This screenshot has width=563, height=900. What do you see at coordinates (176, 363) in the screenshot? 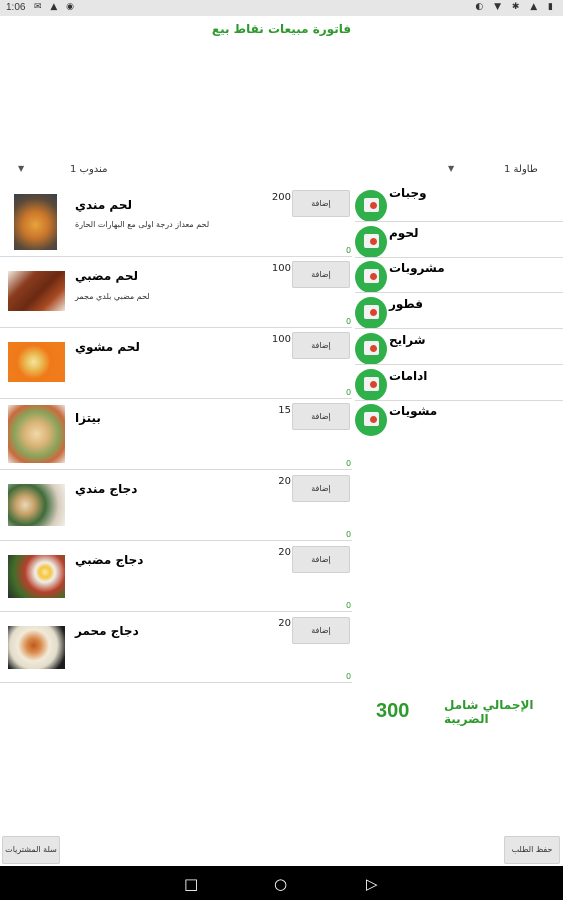
I see `menu-item: لحم مشوي 100 إضافة 0` at bounding box center [176, 363].